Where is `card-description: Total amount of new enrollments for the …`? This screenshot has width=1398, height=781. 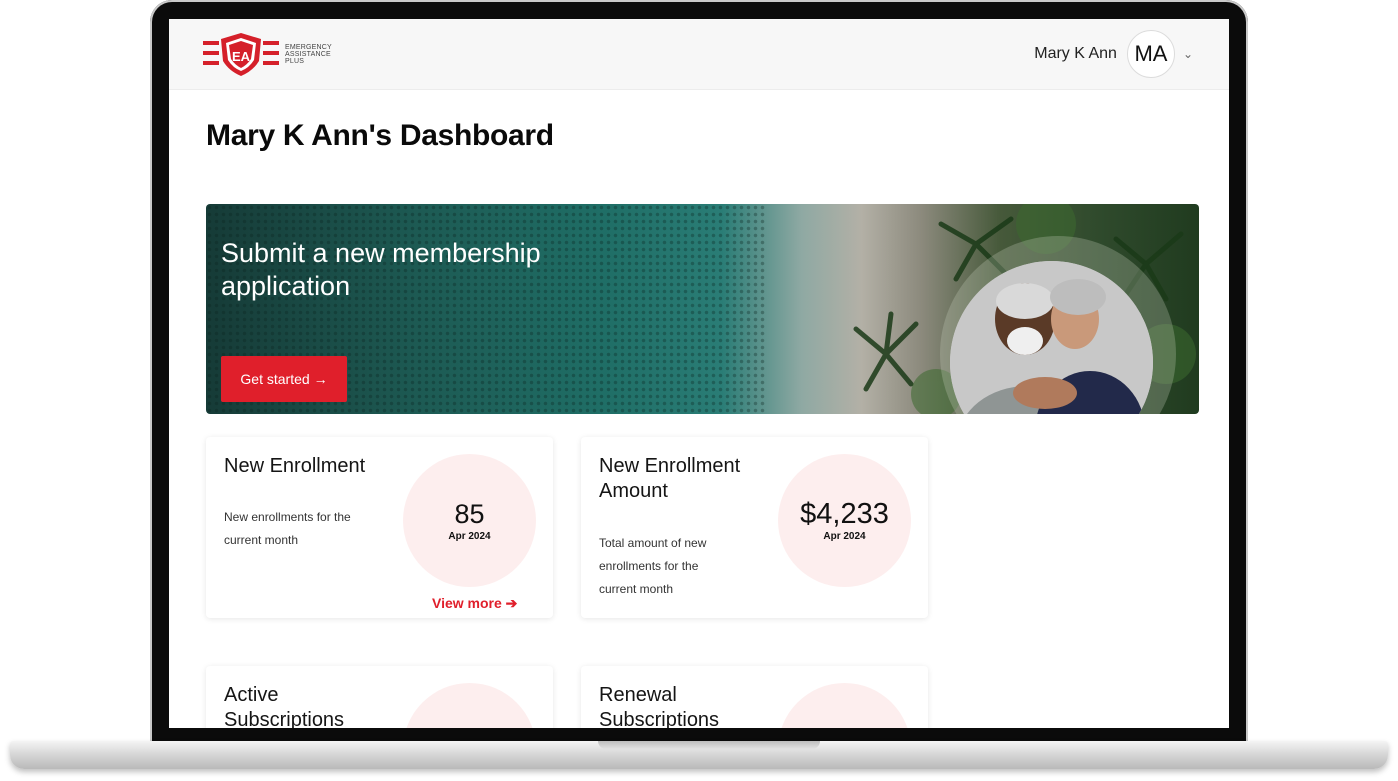 card-description: Total amount of new enrollments for the … is located at coordinates (653, 566).